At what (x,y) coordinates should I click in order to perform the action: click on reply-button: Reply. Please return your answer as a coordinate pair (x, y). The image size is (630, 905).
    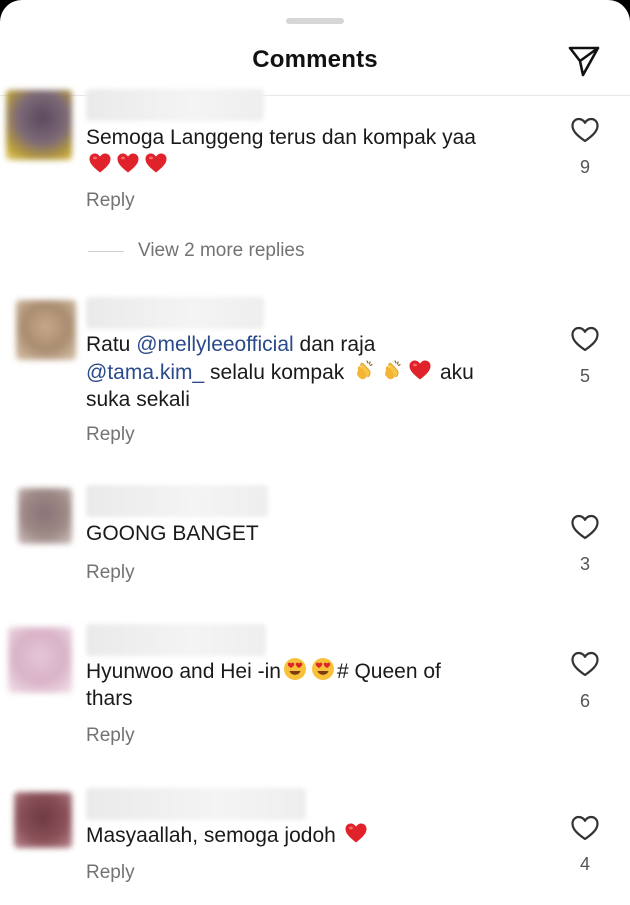
    Looking at the image, I should click on (110, 873).